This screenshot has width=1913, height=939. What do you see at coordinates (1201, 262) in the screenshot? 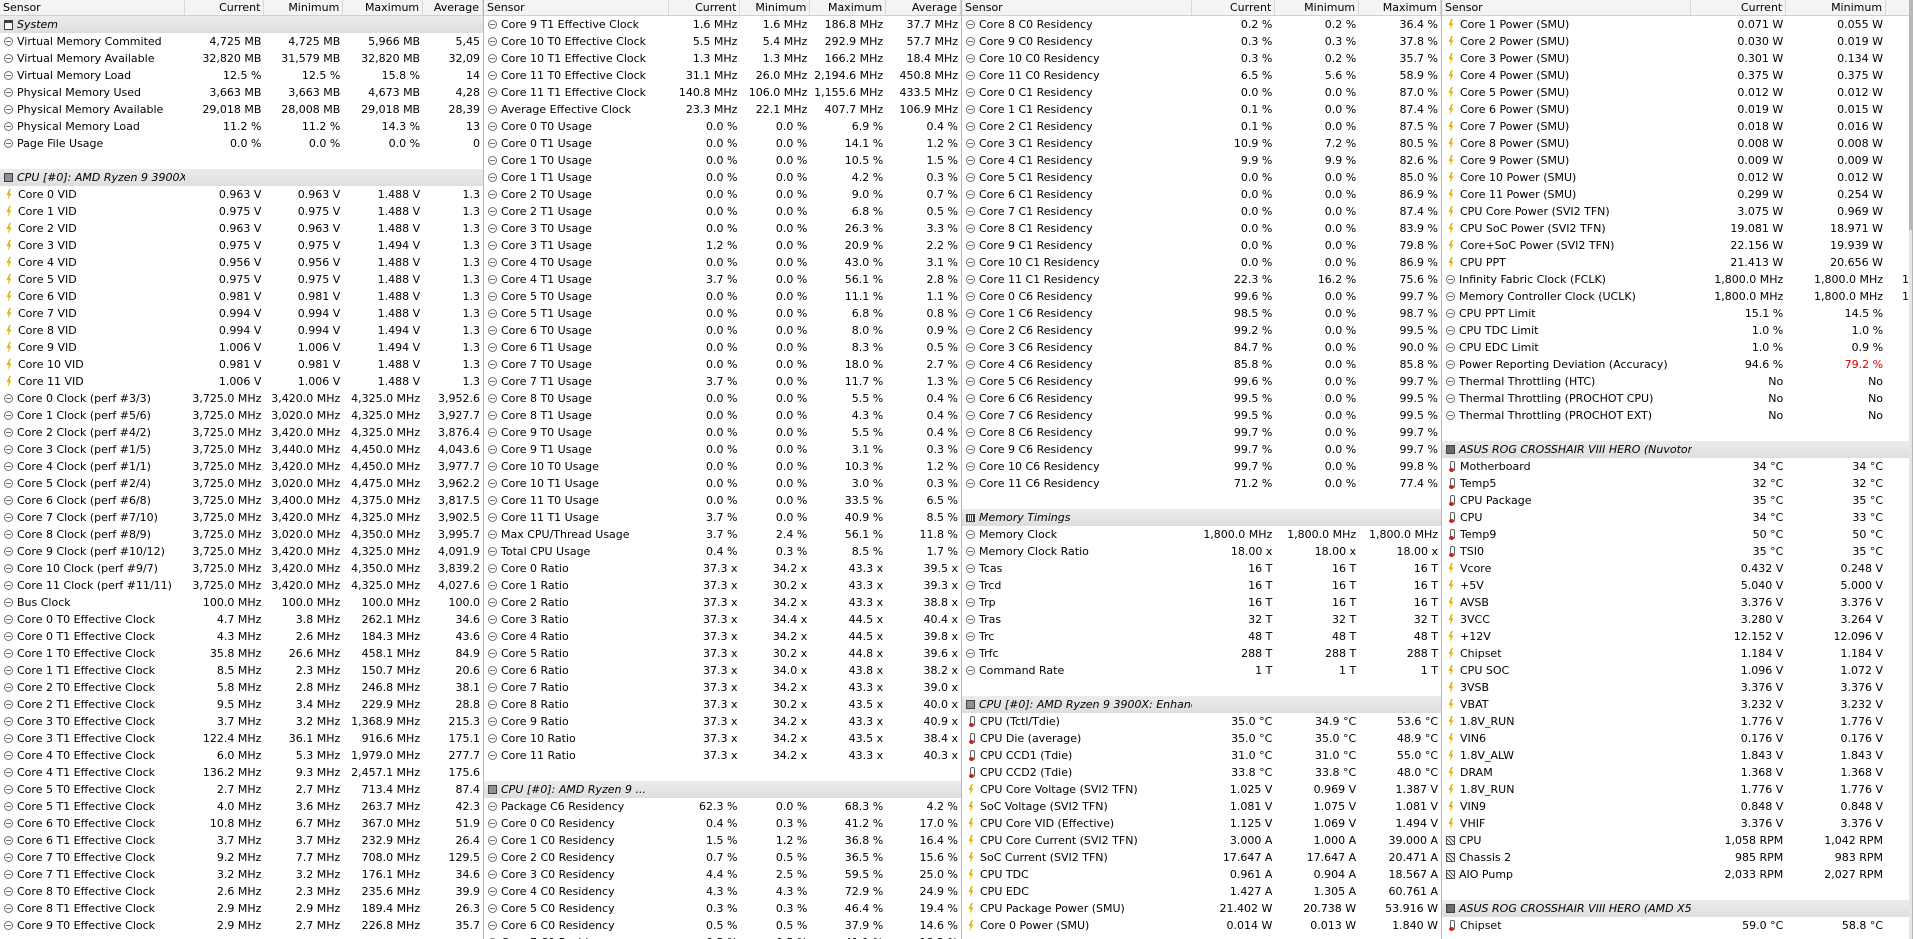
I see `sensor-row: Core 10 C1 Residency 0.0 % 0.0 % 86.9 %` at bounding box center [1201, 262].